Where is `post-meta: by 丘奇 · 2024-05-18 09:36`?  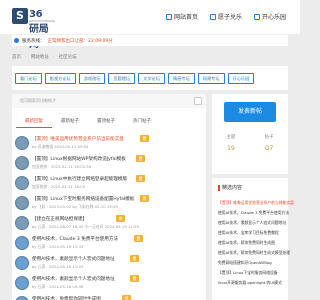
post-meta: by 丘奇 · 2024-05-18 09:36 is located at coordinates (58, 286).